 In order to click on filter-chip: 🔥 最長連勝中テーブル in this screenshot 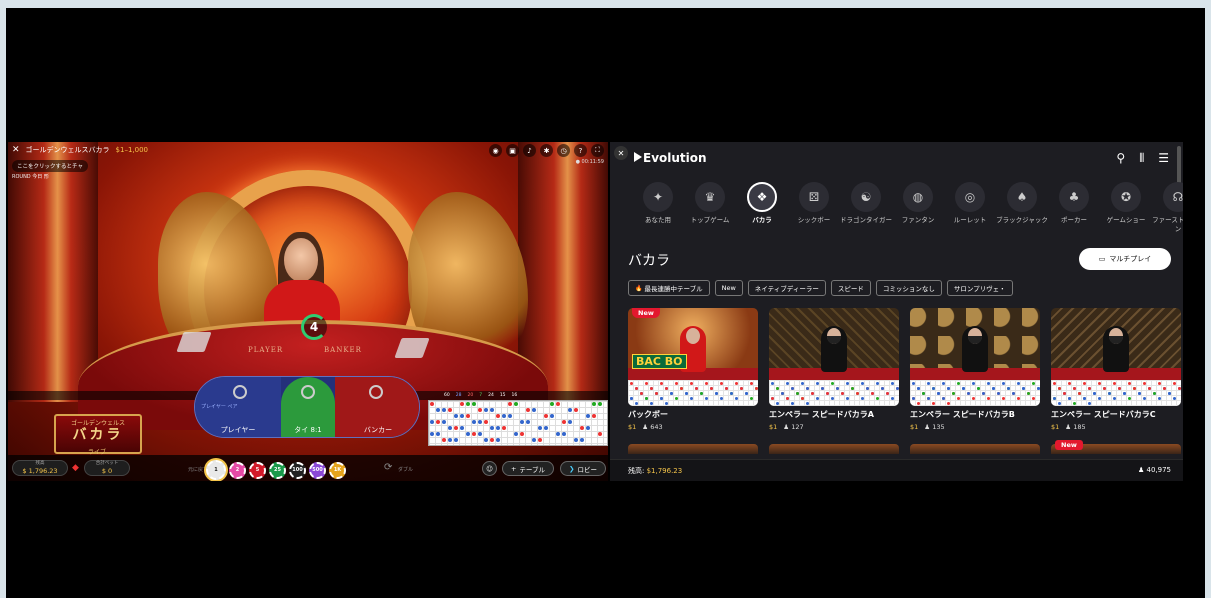, I will do `click(669, 288)`.